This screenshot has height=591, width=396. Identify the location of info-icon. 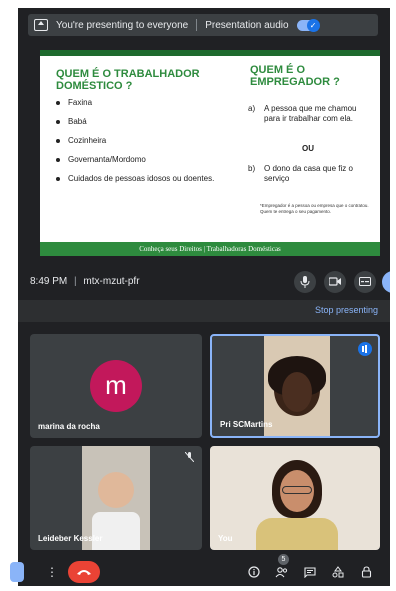
(254, 572).